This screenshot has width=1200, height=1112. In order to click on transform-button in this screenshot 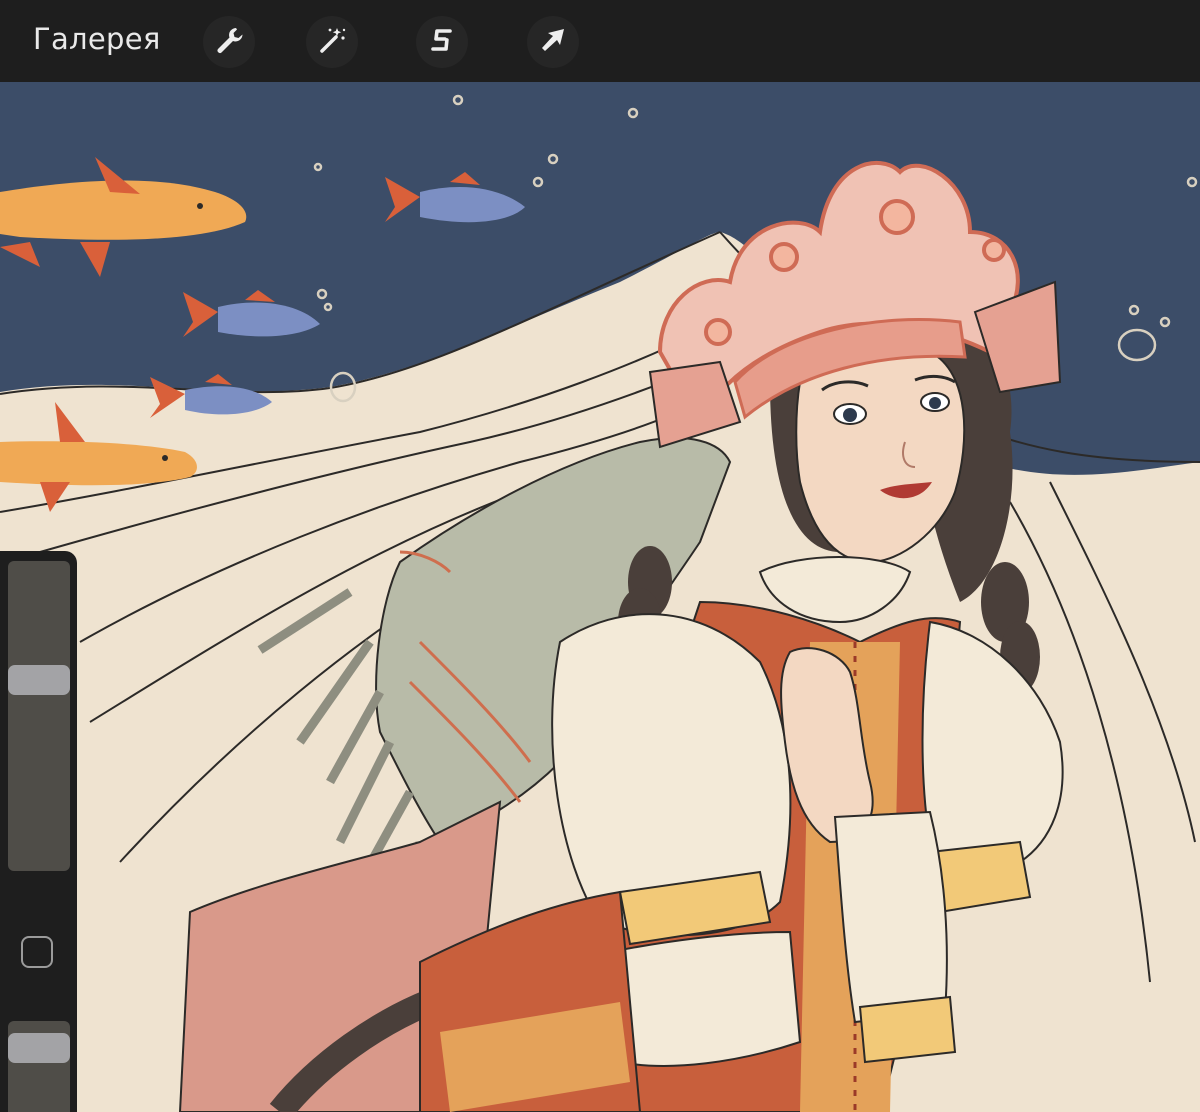, I will do `click(553, 42)`.